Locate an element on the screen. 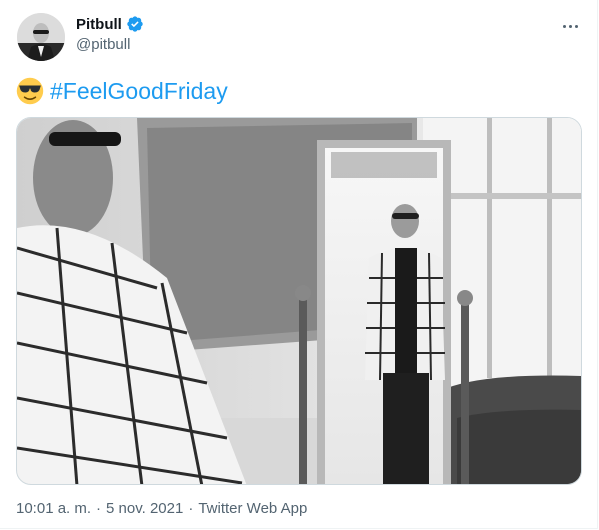 Image resolution: width=599 pixels, height=530 pixels. avatar is located at coordinates (41, 37).